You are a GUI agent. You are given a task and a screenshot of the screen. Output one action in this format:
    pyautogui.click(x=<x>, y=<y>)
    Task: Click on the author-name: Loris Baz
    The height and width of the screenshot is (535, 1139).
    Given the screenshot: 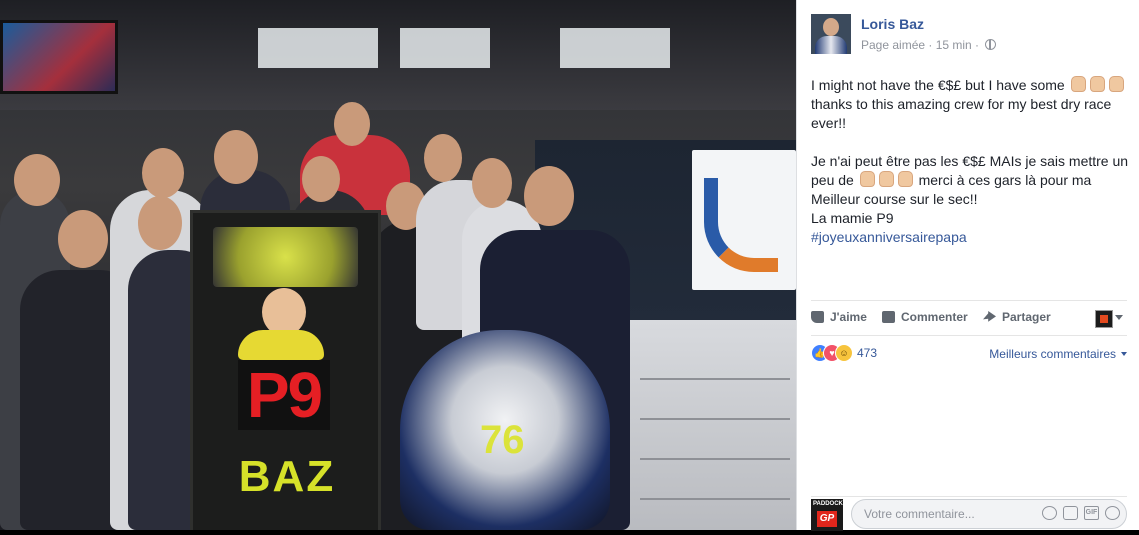 What is the action you would take?
    pyautogui.click(x=892, y=24)
    